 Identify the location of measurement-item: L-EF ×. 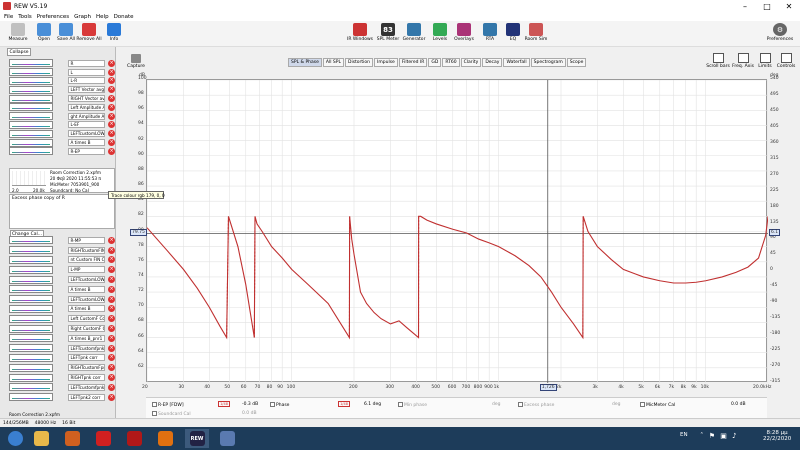
(62, 125).